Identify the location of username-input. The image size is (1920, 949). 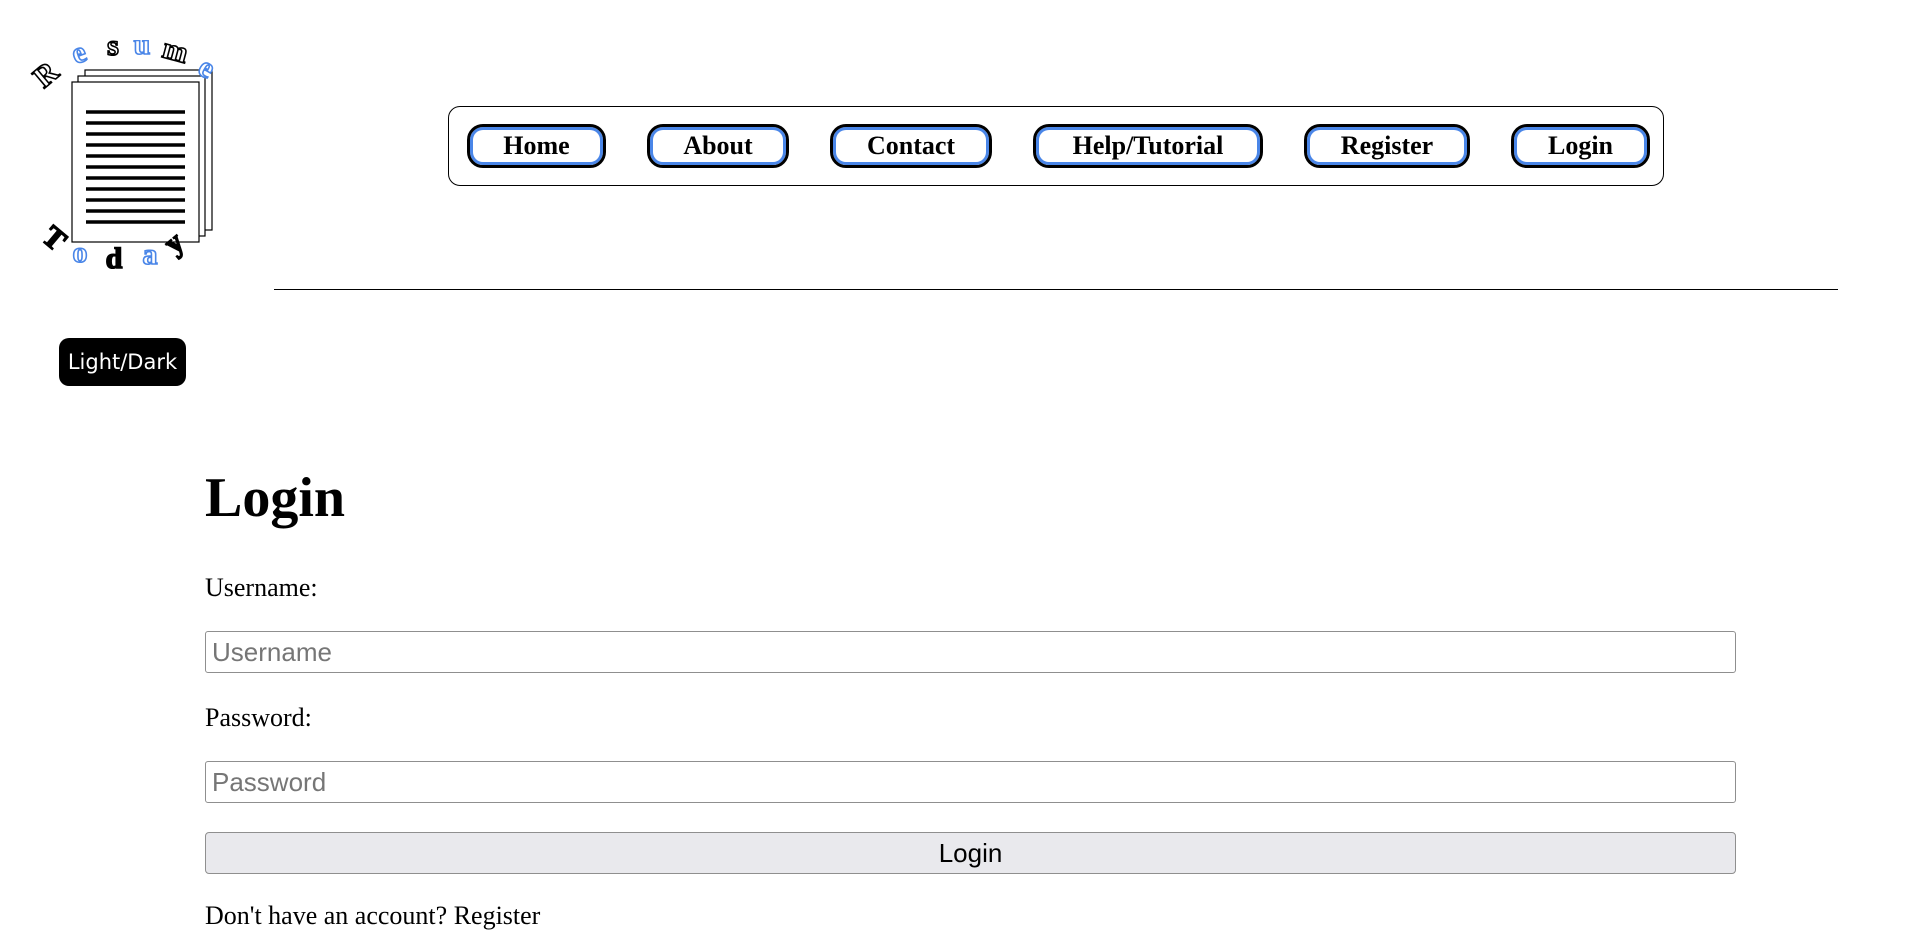
(970, 652).